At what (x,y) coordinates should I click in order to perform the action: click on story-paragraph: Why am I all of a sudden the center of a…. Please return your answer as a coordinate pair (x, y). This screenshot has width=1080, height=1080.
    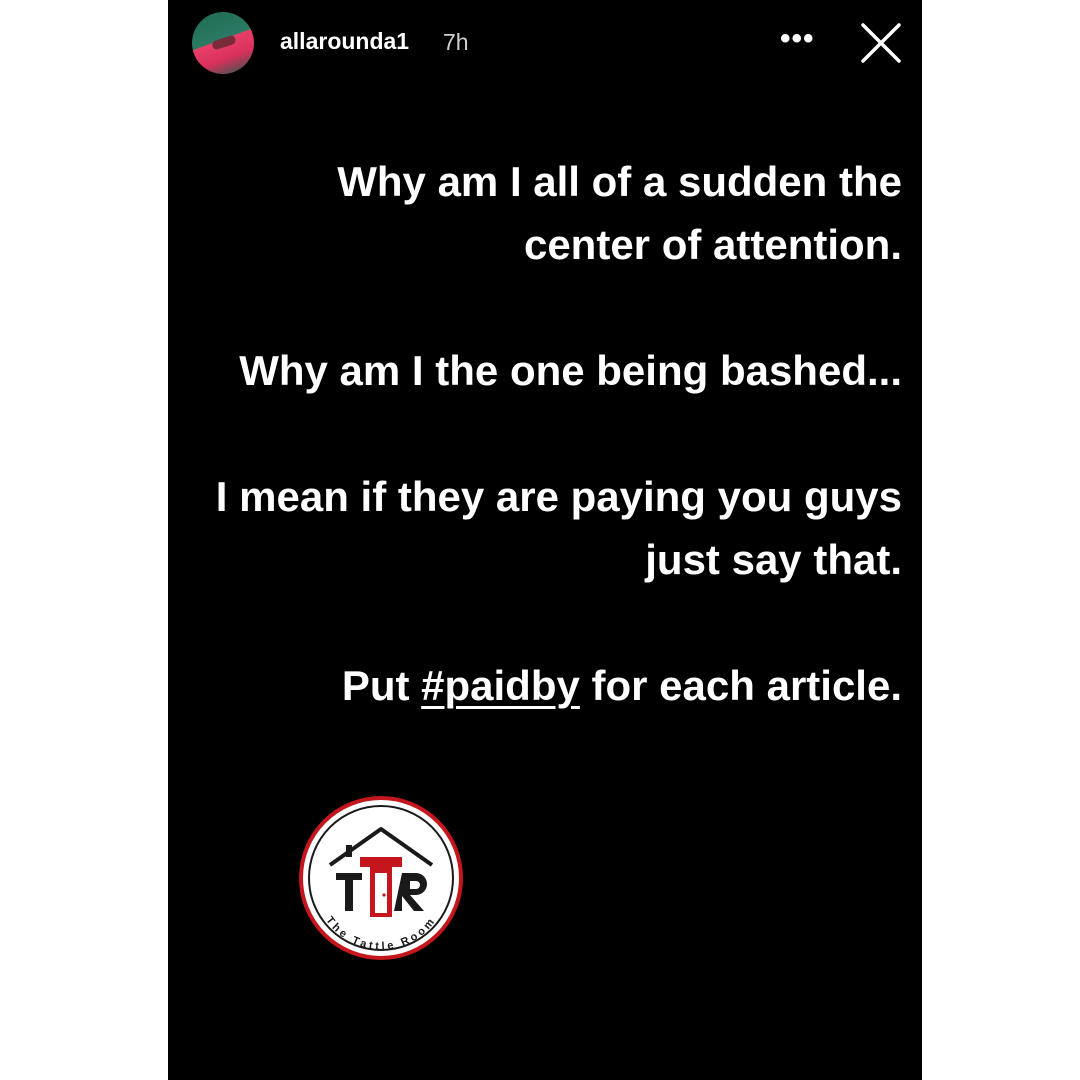
    Looking at the image, I should click on (619, 213).